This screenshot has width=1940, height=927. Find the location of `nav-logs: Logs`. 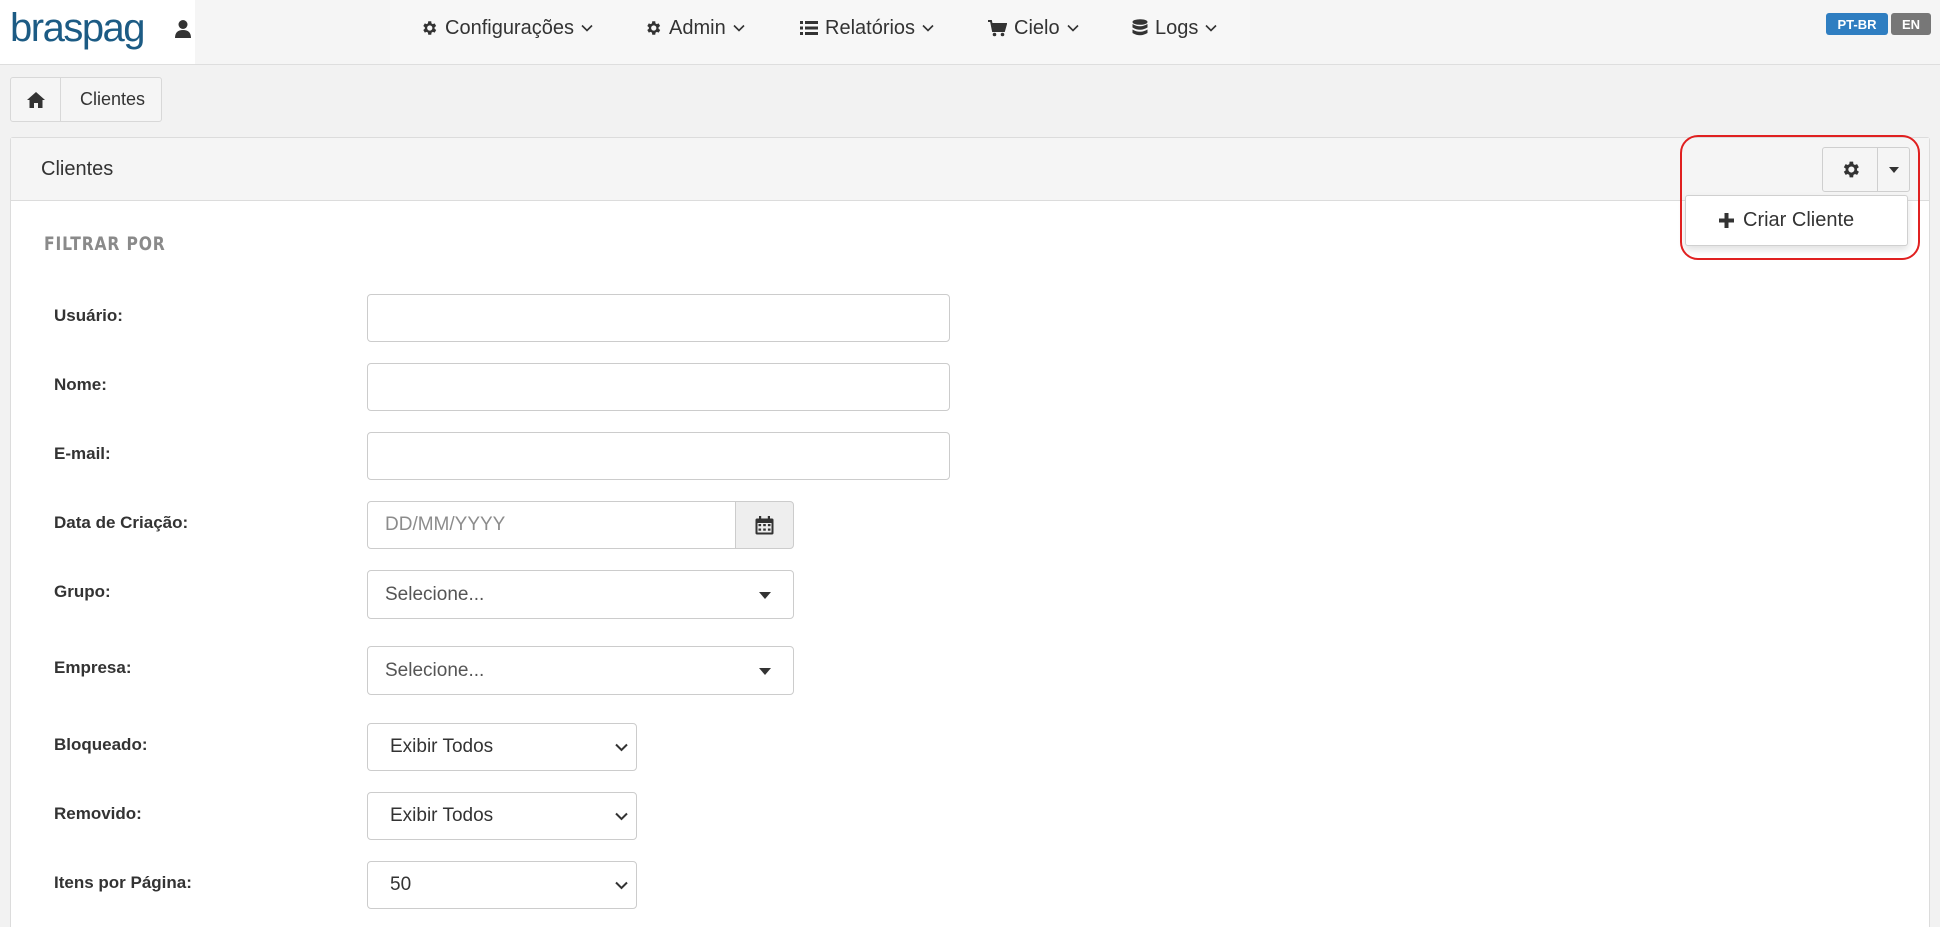

nav-logs: Logs is located at coordinates (1174, 28).